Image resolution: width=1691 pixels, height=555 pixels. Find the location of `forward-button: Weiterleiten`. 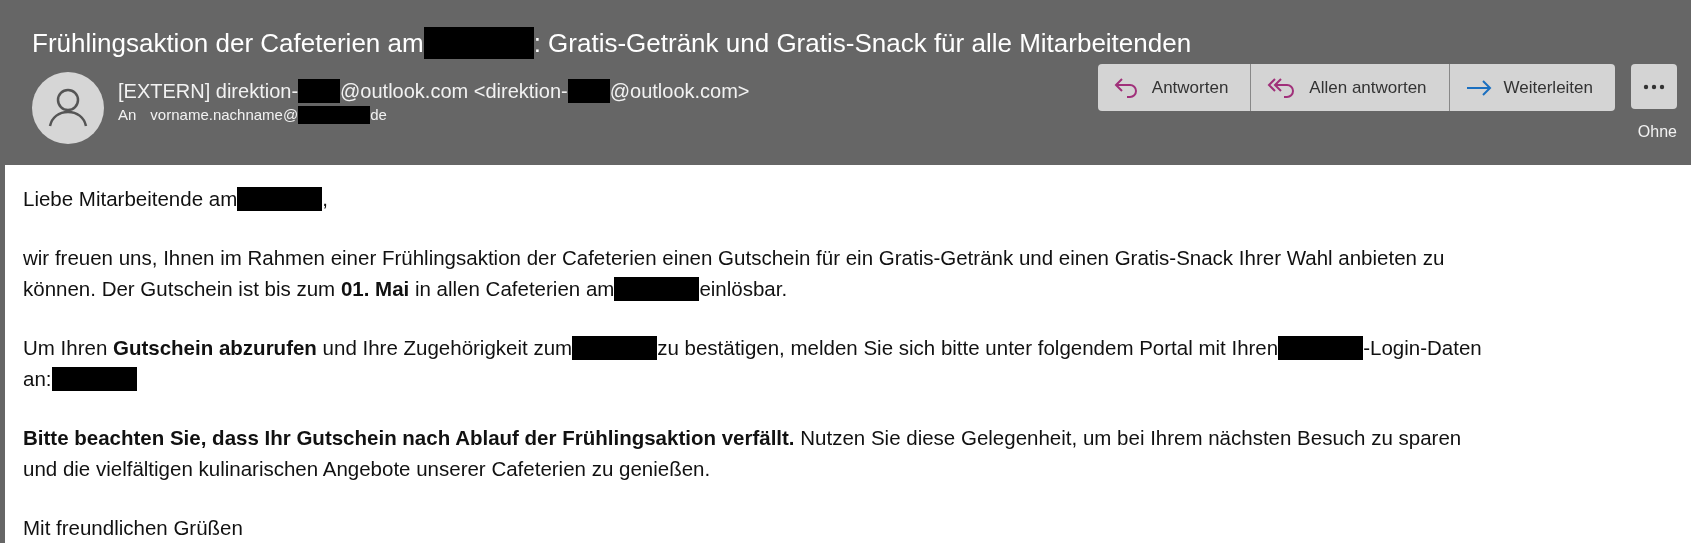

forward-button: Weiterleiten is located at coordinates (1532, 87).